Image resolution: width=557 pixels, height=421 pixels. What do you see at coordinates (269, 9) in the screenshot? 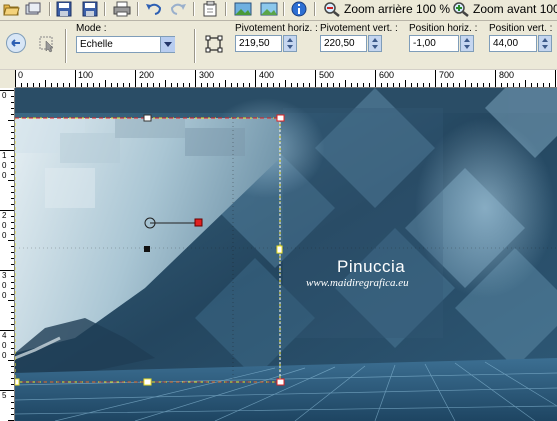
I see `image-alt-icon` at bounding box center [269, 9].